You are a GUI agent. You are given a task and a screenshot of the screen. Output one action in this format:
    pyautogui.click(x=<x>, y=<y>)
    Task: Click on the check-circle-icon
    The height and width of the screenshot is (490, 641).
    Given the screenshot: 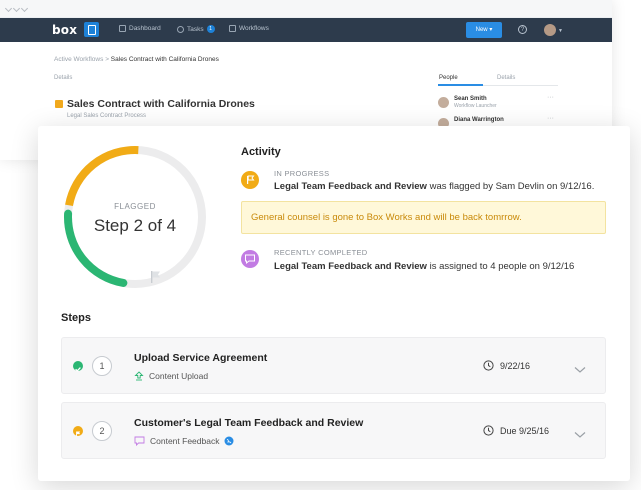 What is the action you would take?
    pyautogui.click(x=180, y=29)
    